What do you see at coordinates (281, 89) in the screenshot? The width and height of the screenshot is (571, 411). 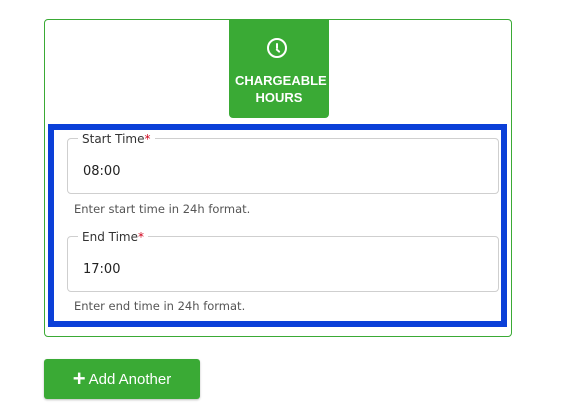 I see `badge-label: Chargeable Hours` at bounding box center [281, 89].